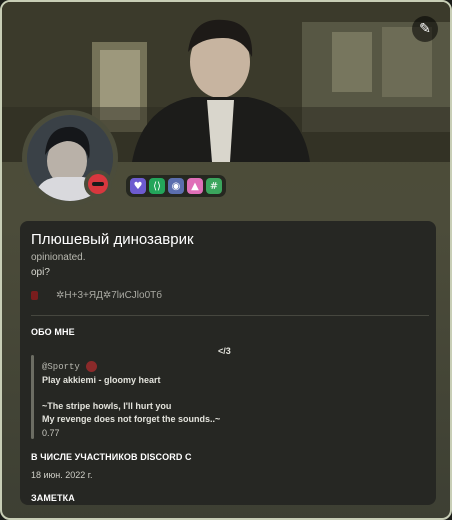  I want to click on pencil-icon: ✎, so click(425, 29).